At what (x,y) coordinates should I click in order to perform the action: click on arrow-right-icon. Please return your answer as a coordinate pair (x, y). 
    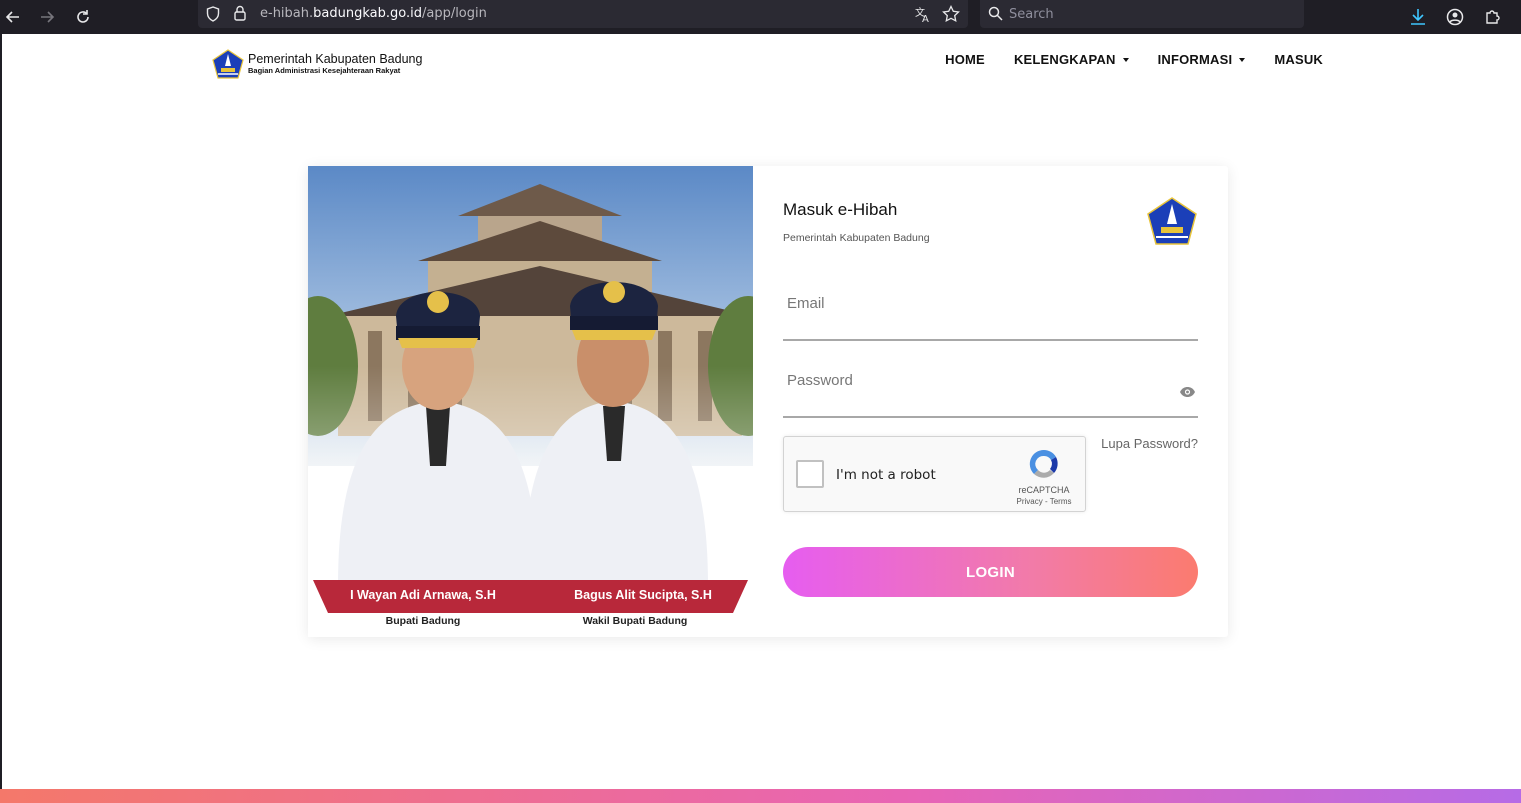
    Looking at the image, I should click on (48, 17).